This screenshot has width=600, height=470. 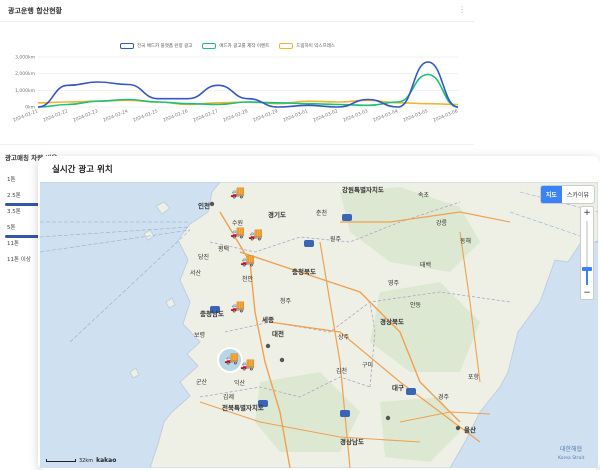 What do you see at coordinates (86, 460) in the screenshot?
I see `scale-label: 32km` at bounding box center [86, 460].